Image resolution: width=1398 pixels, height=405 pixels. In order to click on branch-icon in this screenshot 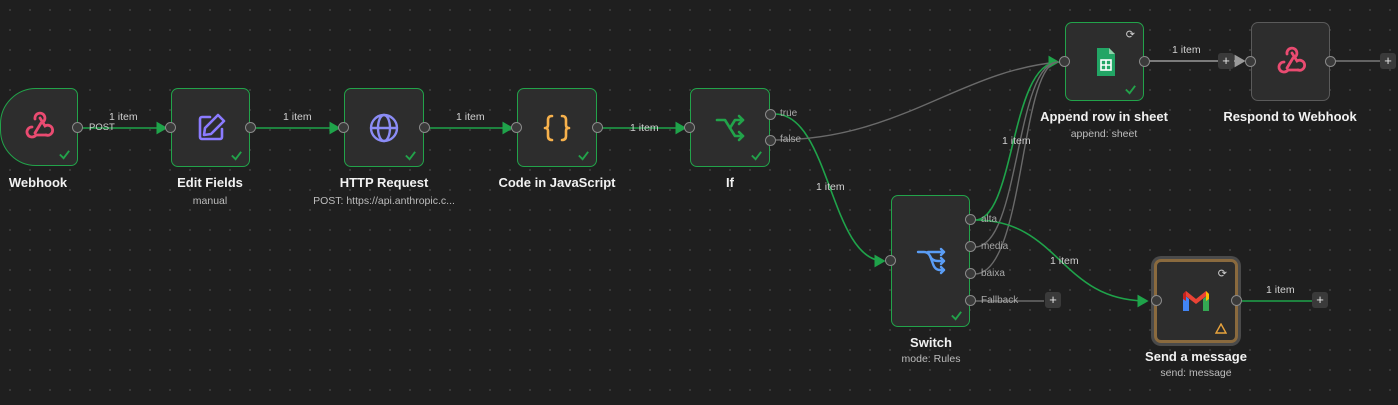, I will do `click(730, 127)`.